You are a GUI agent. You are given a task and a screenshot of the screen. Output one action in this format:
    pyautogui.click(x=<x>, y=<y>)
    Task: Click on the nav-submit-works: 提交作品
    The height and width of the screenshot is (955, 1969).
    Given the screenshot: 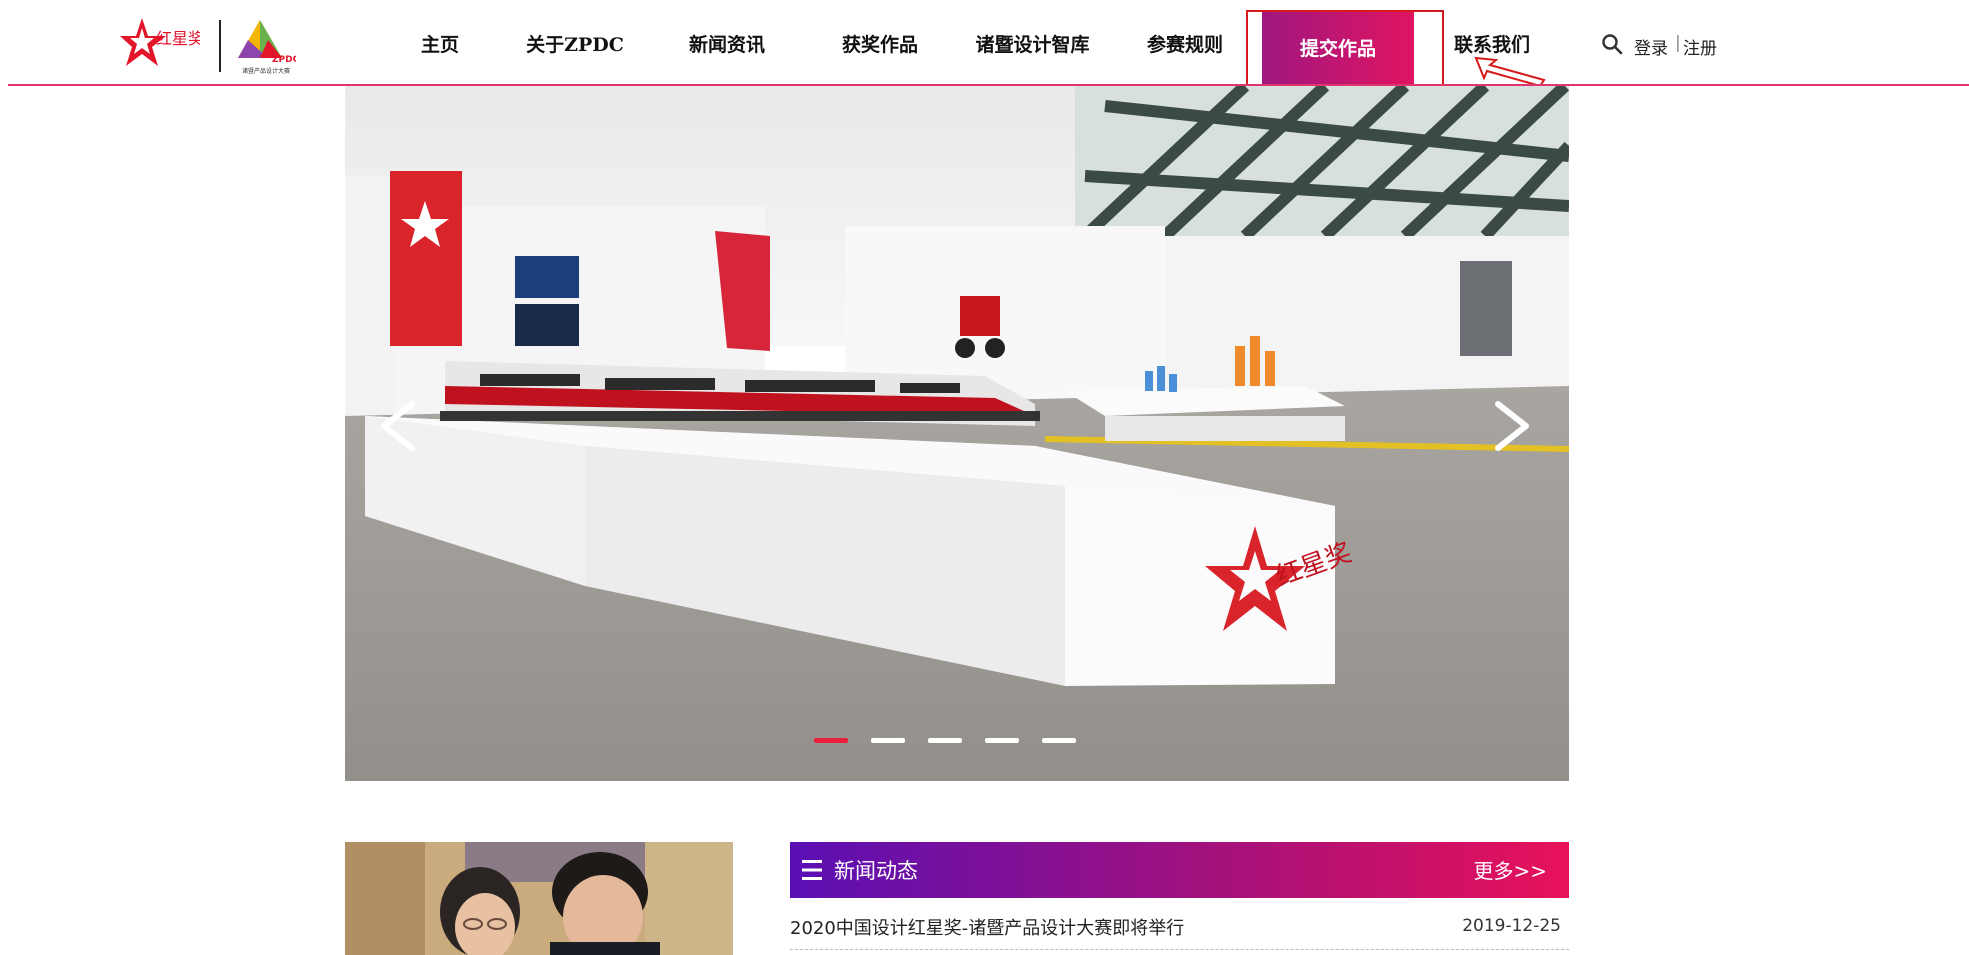 What is the action you would take?
    pyautogui.click(x=1338, y=47)
    